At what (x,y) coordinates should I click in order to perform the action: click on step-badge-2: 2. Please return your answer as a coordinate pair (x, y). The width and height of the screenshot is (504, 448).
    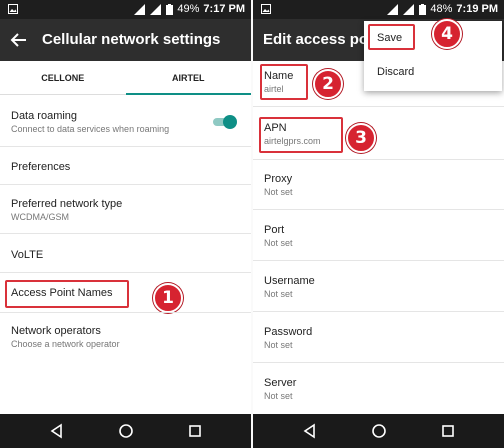
    Looking at the image, I should click on (328, 84).